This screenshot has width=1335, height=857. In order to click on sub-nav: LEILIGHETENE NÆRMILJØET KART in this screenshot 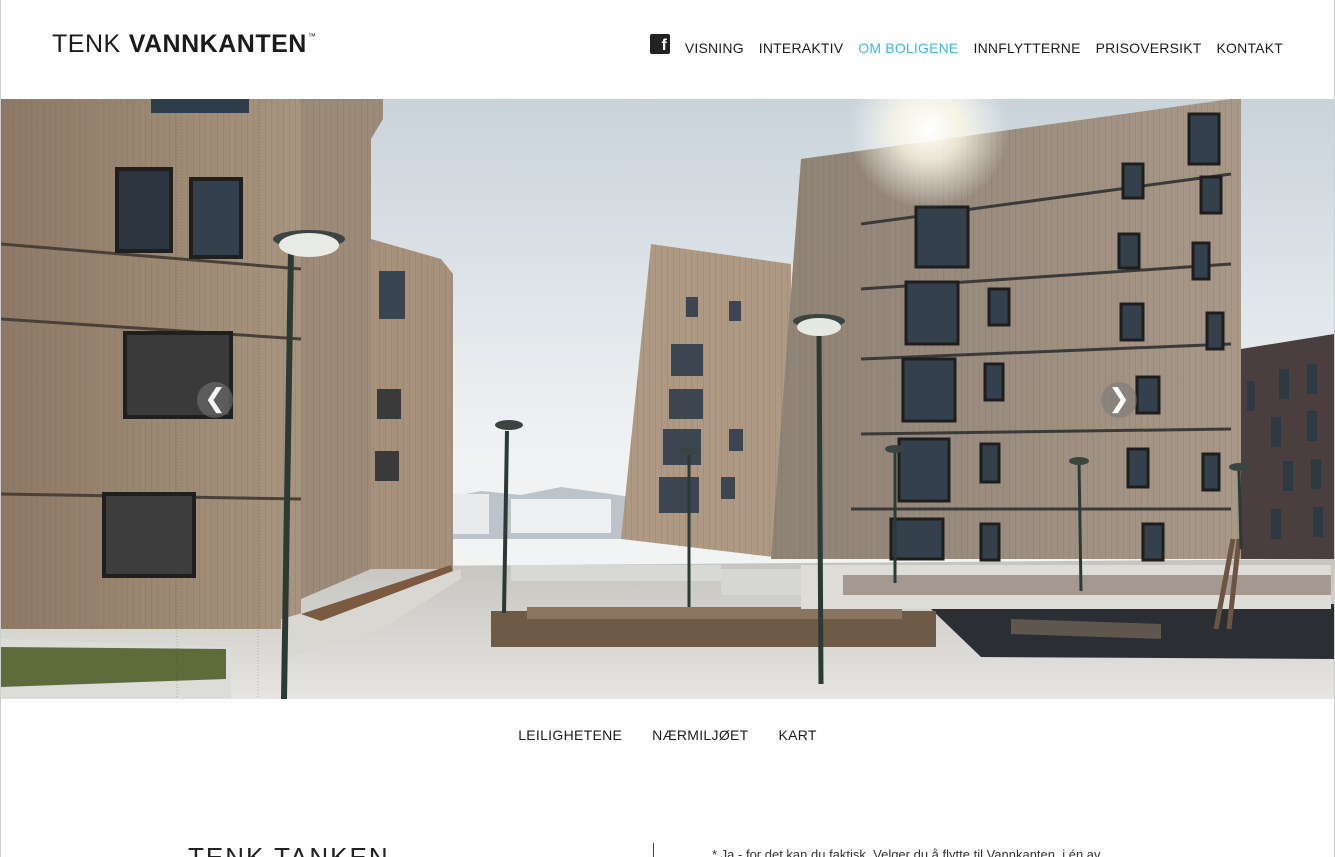, I will do `click(667, 735)`.